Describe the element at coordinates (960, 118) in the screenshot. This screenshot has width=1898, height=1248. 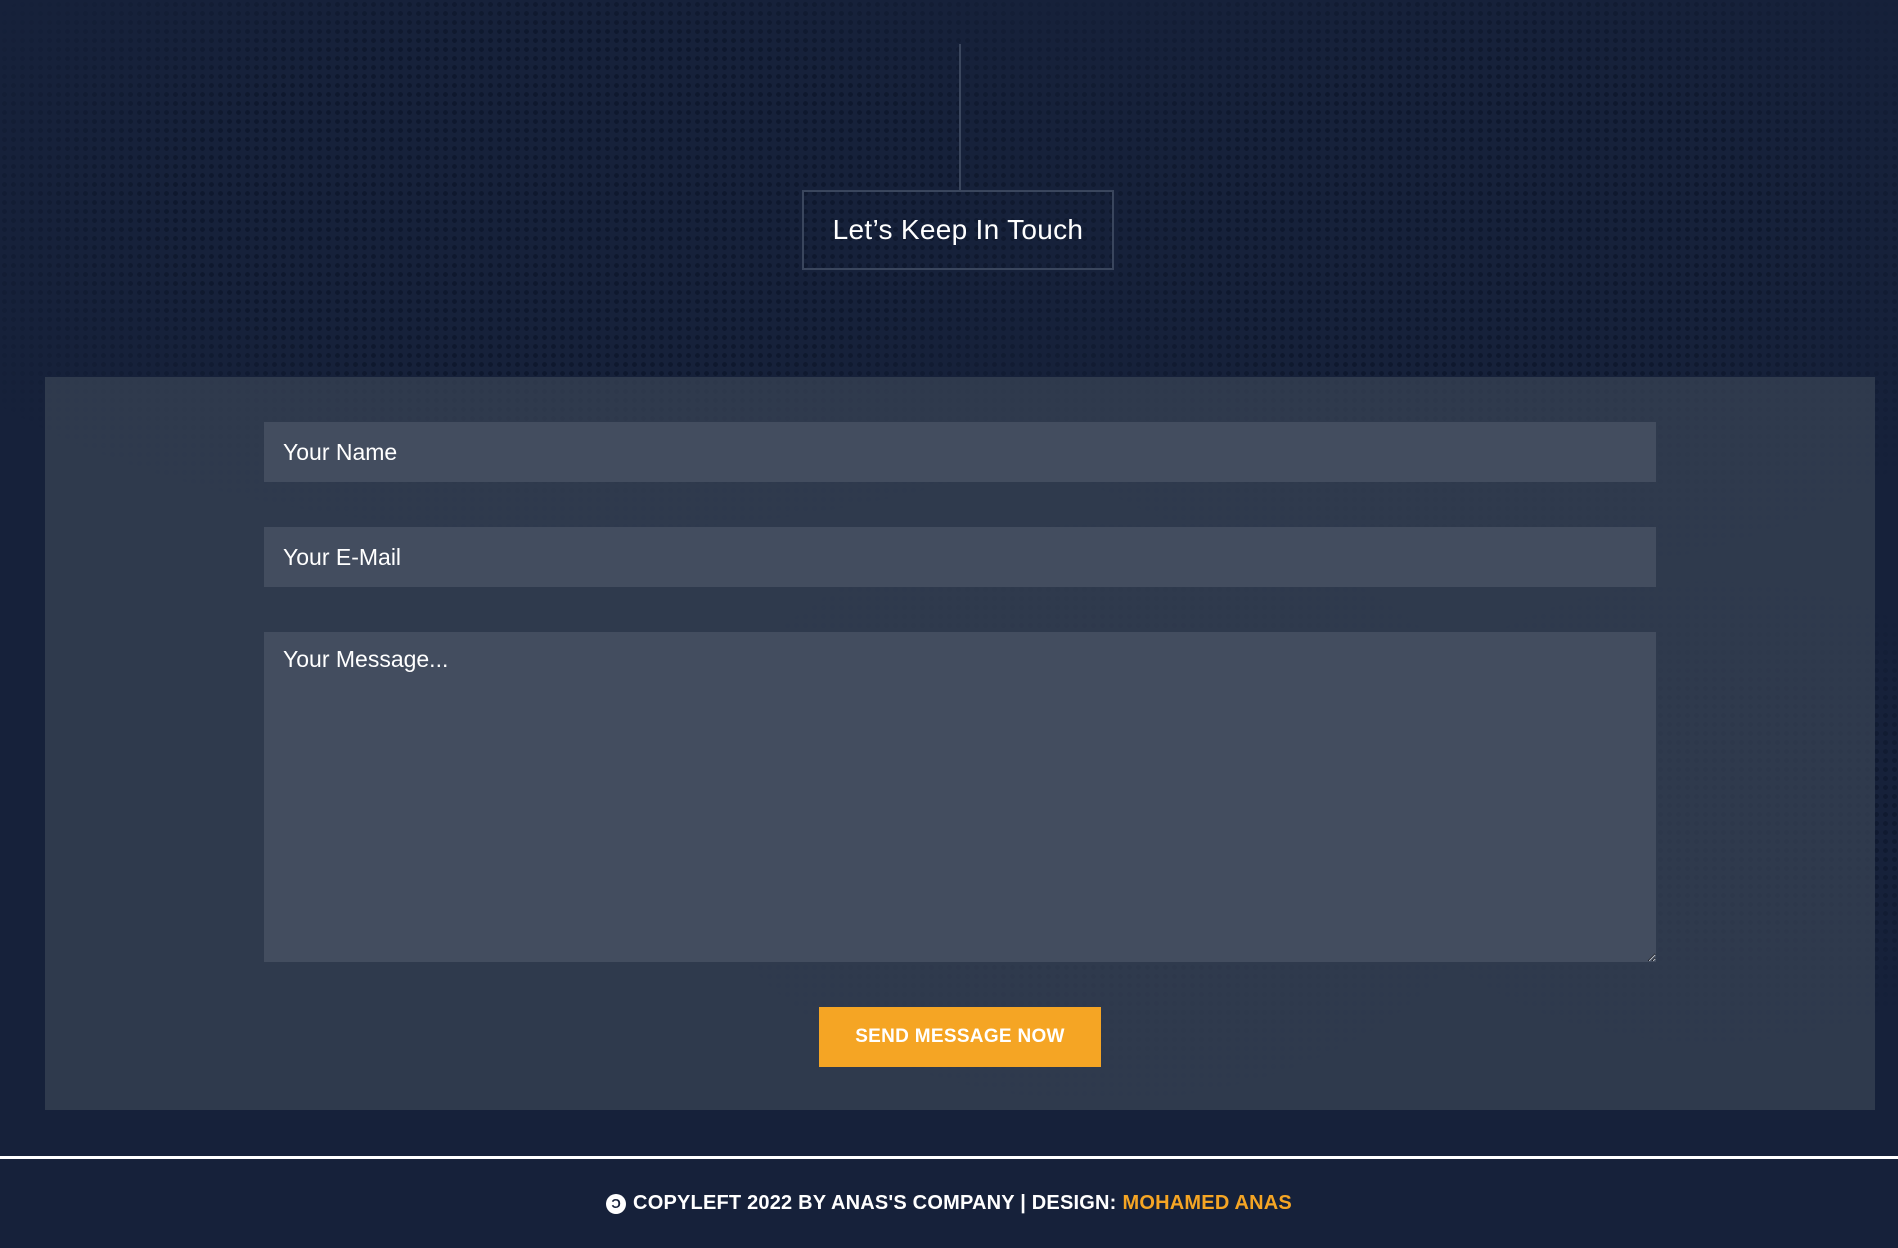
I see `heading-connector-line` at that location.